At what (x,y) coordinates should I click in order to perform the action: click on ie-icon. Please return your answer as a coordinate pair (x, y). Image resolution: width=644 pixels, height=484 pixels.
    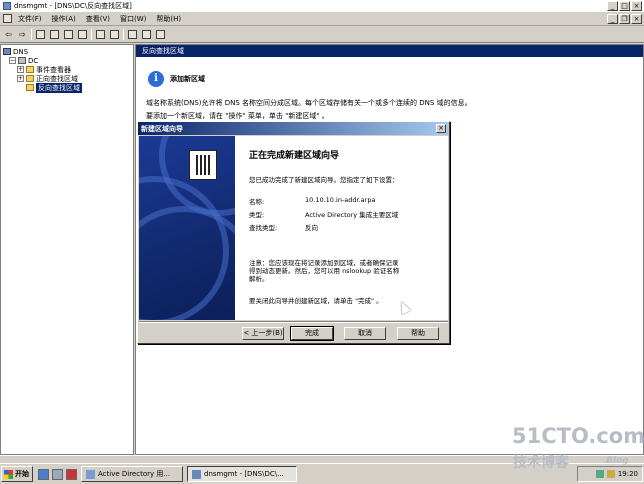
    Looking at the image, I should click on (43, 474).